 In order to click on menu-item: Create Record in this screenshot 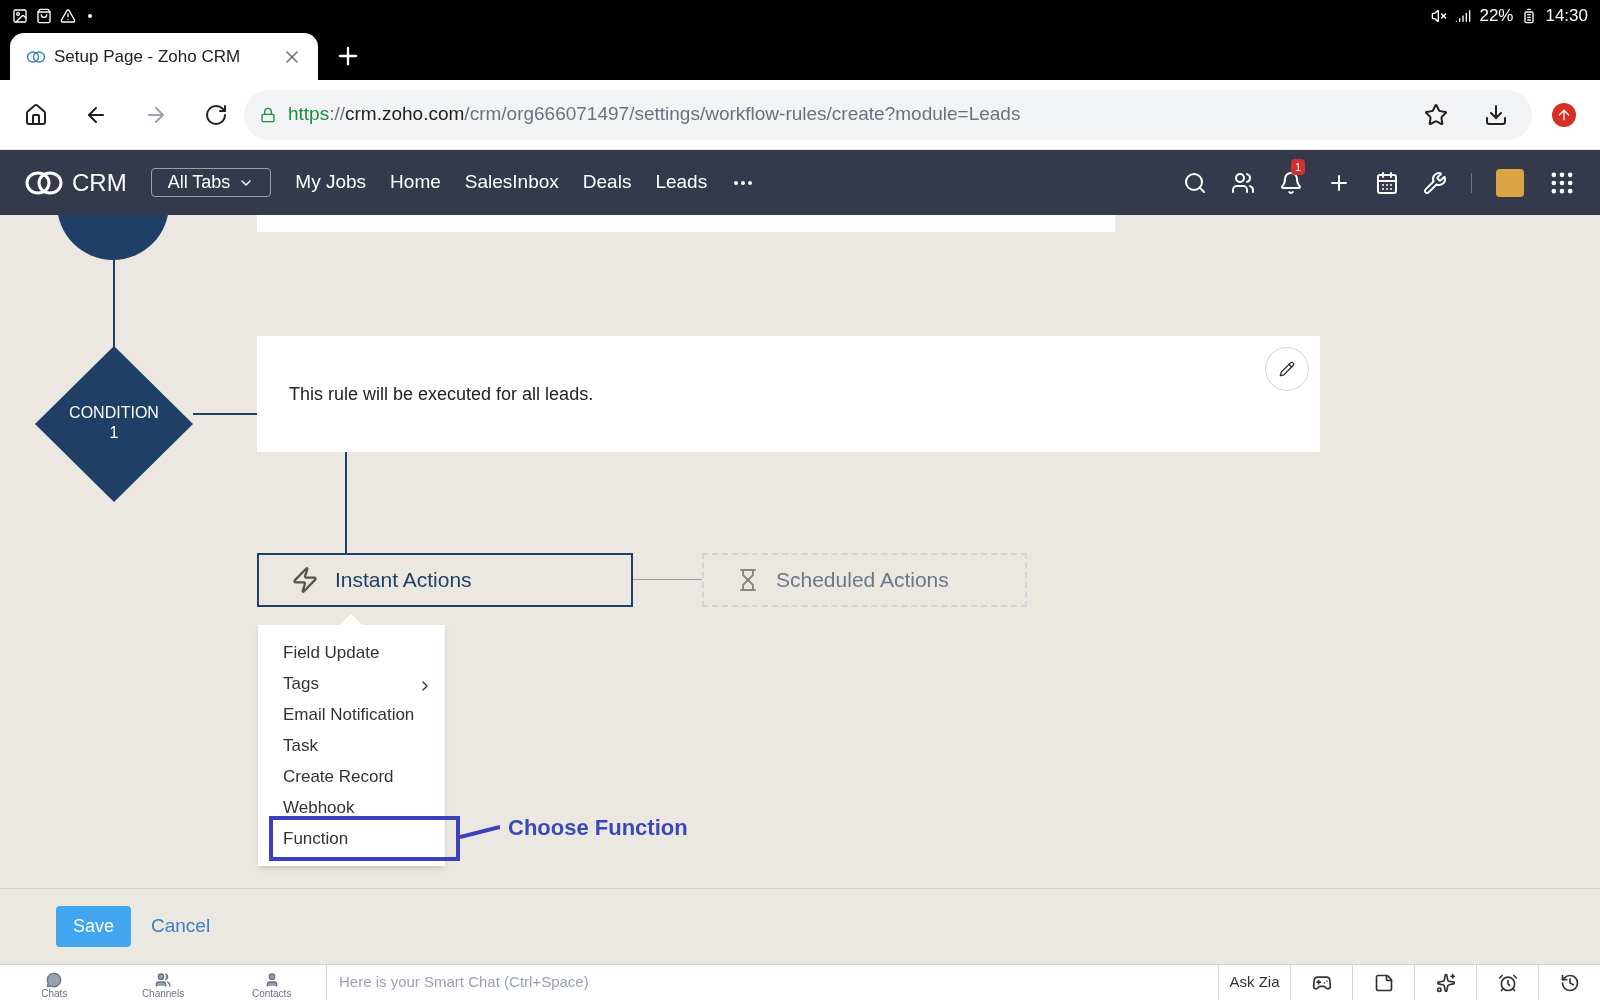, I will do `click(351, 776)`.